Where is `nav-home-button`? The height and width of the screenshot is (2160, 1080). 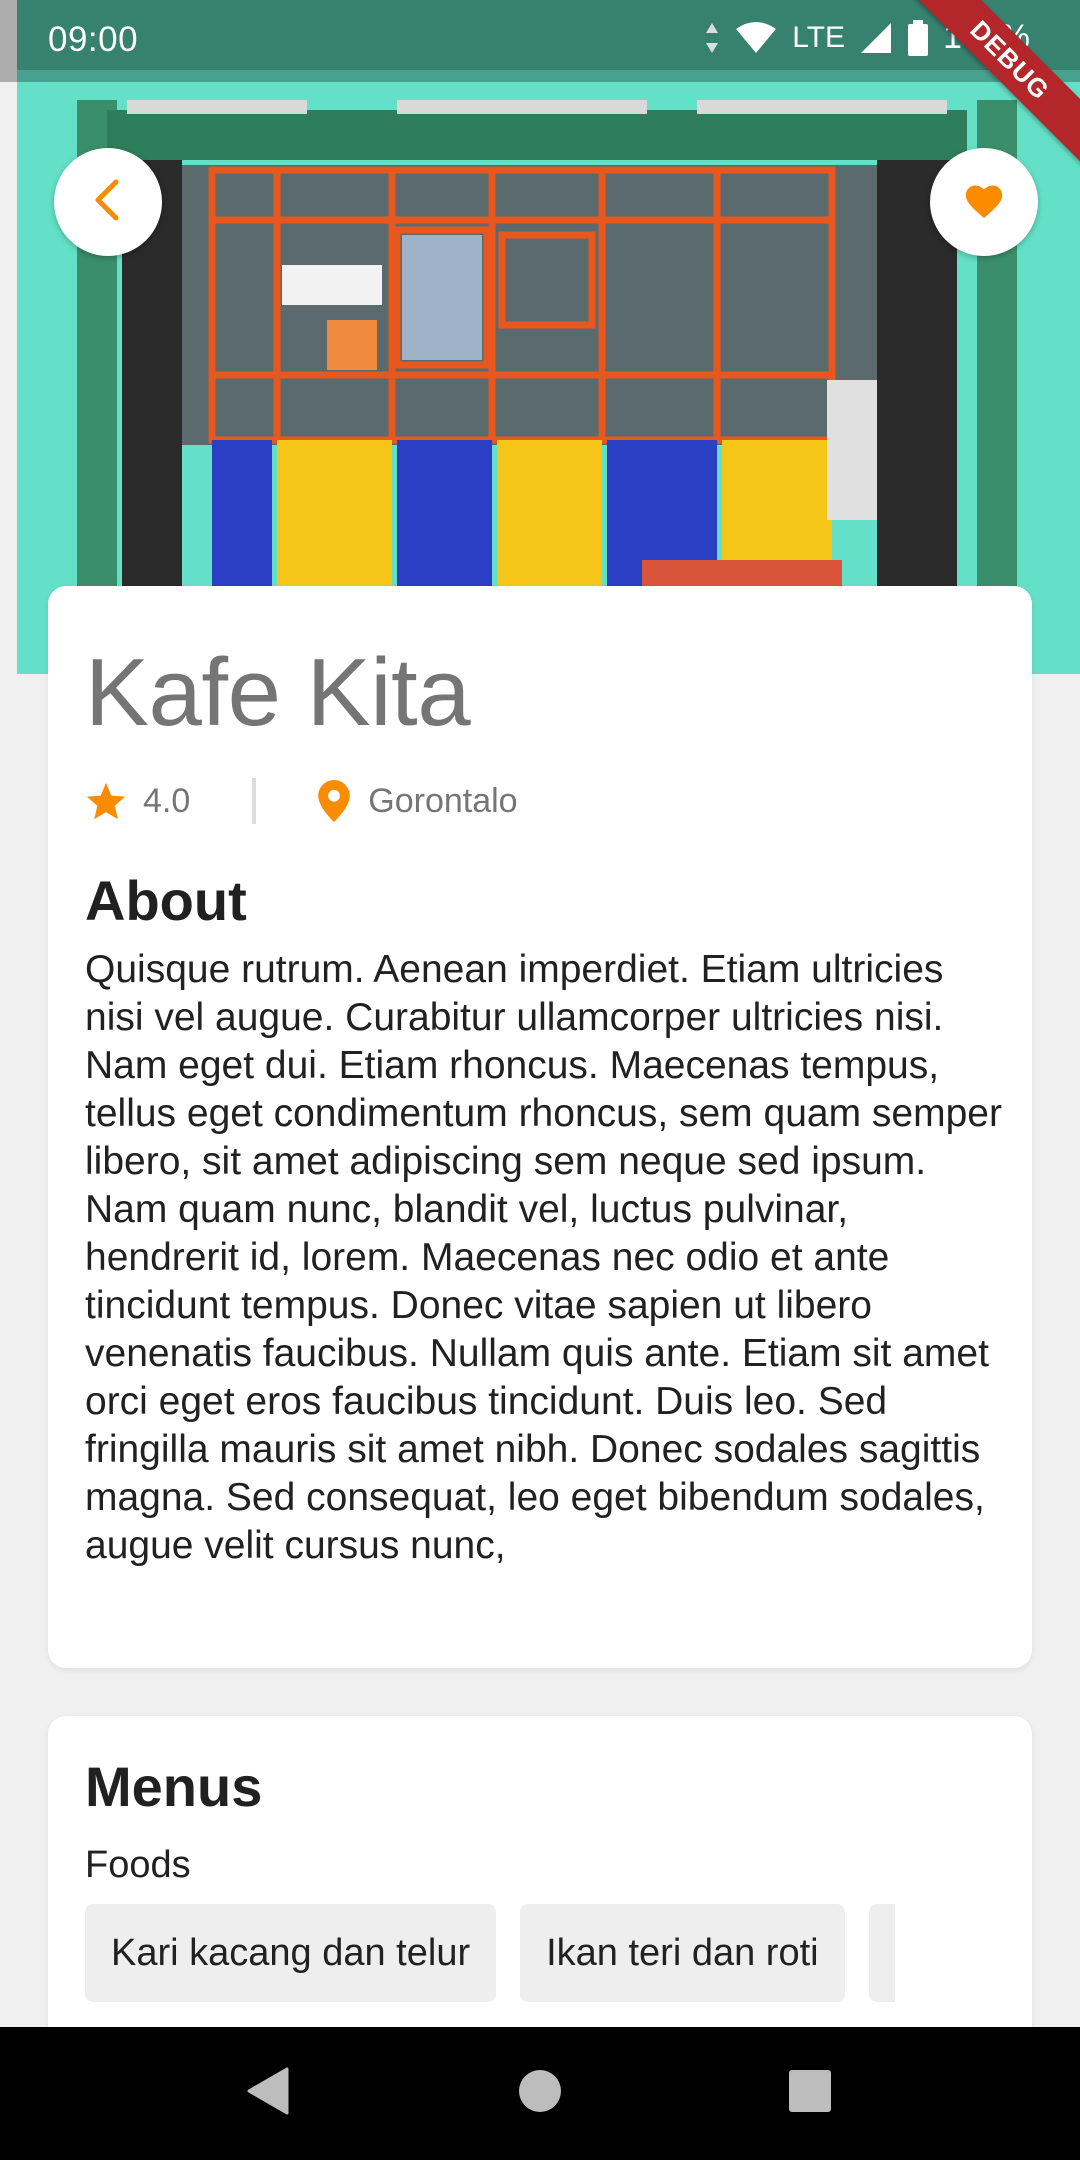
nav-home-button is located at coordinates (540, 2093).